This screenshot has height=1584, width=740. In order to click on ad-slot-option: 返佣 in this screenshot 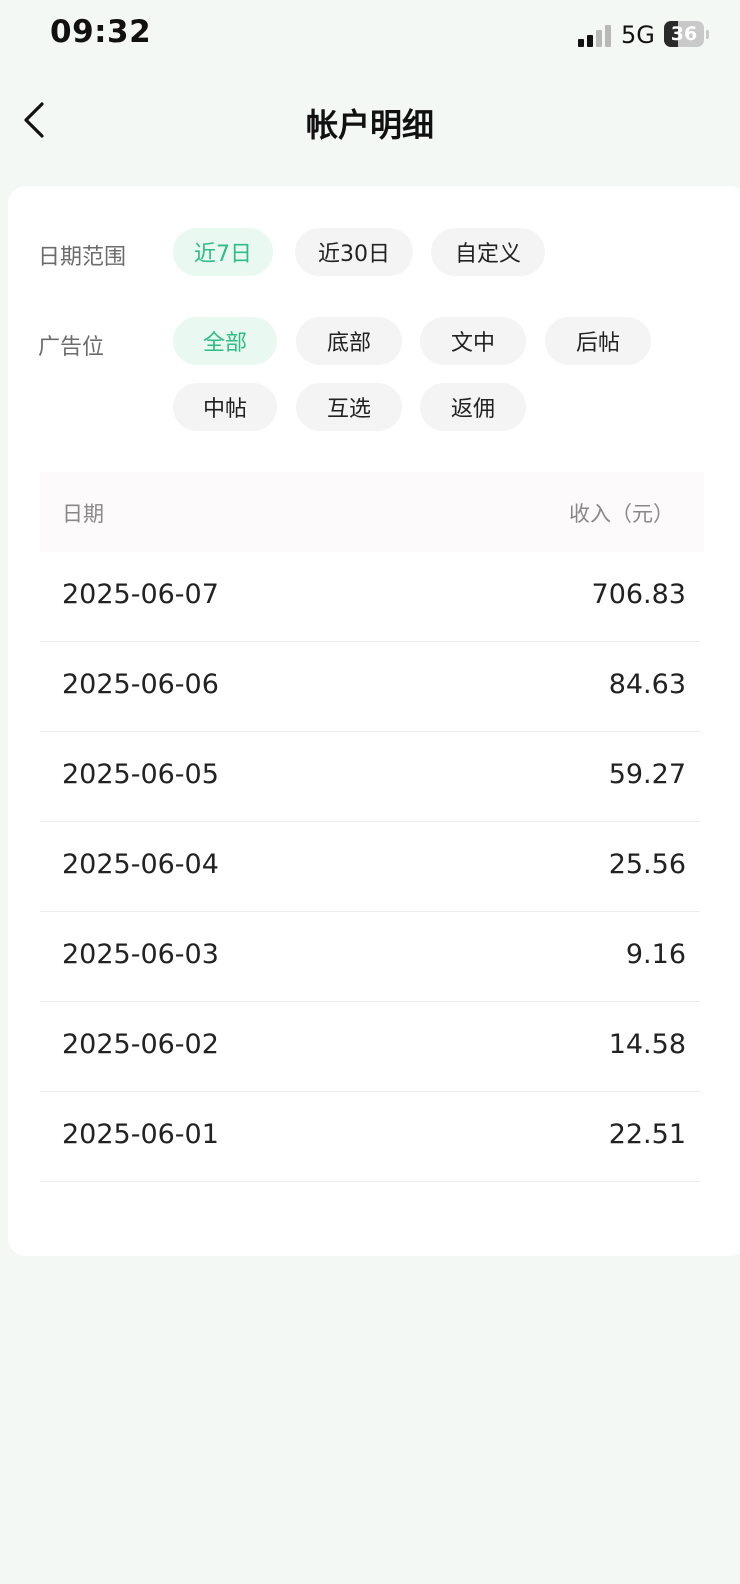, I will do `click(473, 407)`.